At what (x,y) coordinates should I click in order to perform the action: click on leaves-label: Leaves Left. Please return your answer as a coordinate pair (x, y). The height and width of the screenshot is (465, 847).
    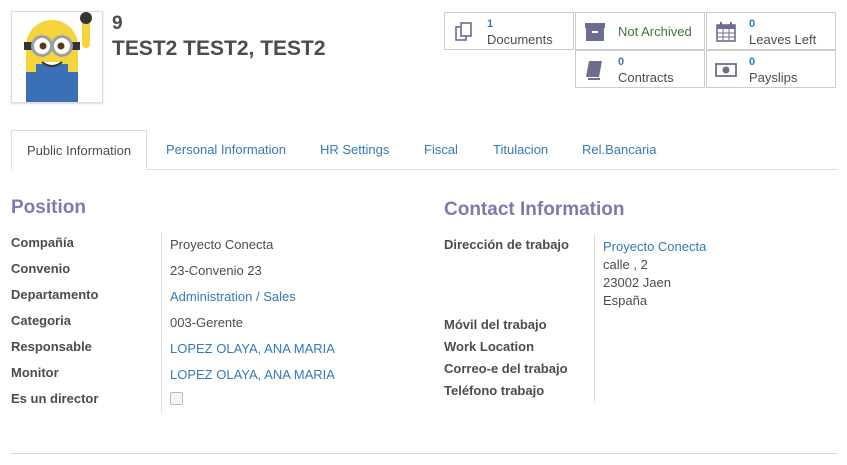
    Looking at the image, I should click on (783, 39).